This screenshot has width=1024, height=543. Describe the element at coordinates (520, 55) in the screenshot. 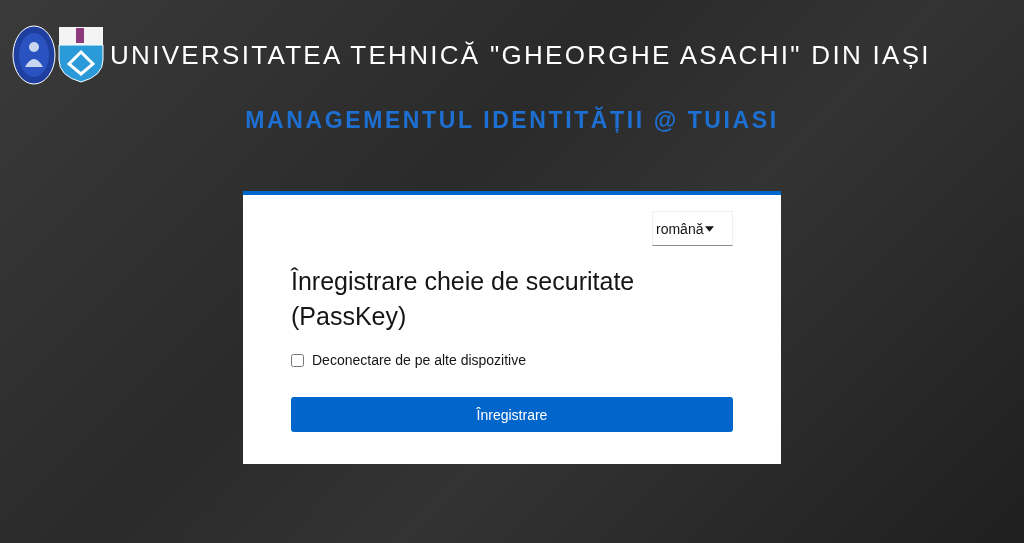

I see `university-name: UNIVERSITATEA TEHNICĂ "GHEORGHE ASACHI" DIN IAȘI` at that location.